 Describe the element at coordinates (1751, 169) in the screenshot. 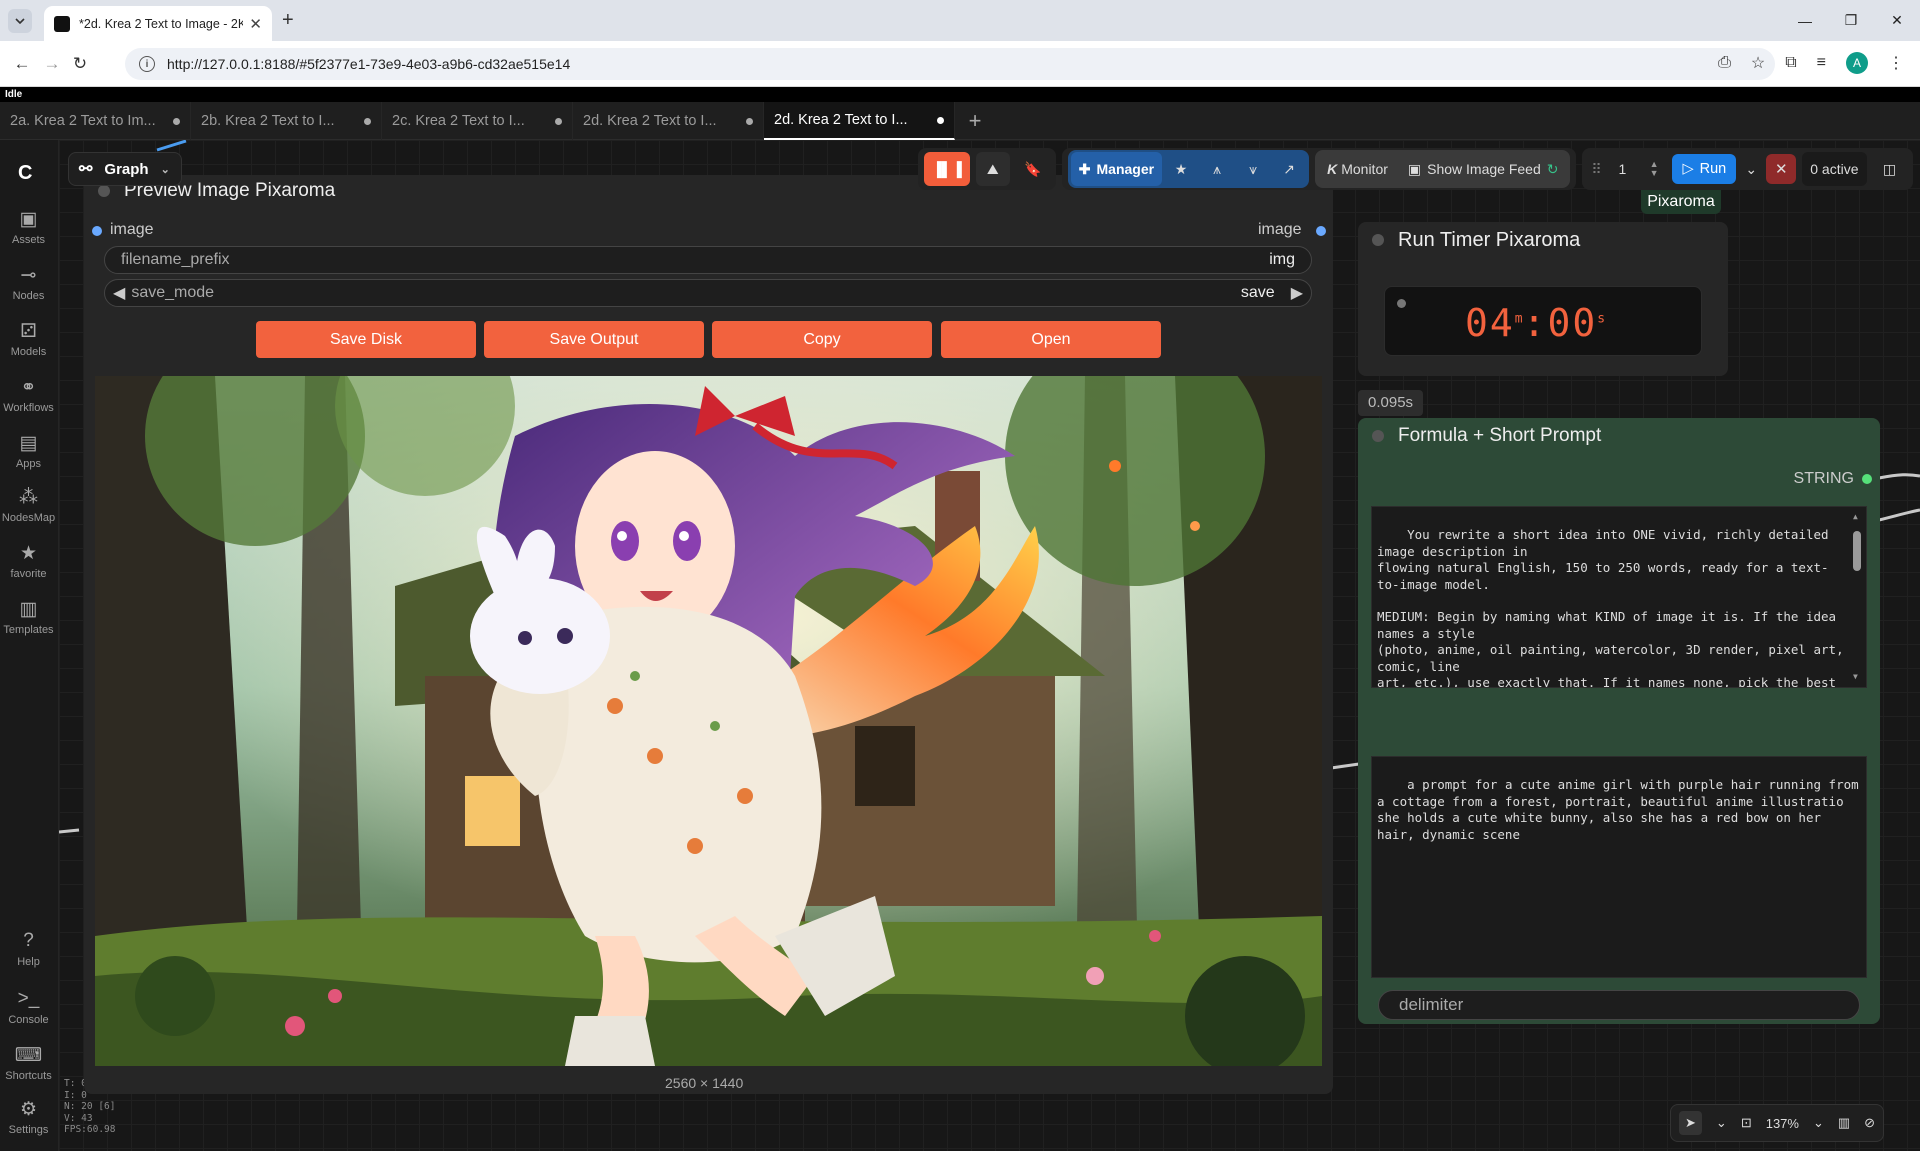

I see `run-options-dropdown: ⌄` at that location.